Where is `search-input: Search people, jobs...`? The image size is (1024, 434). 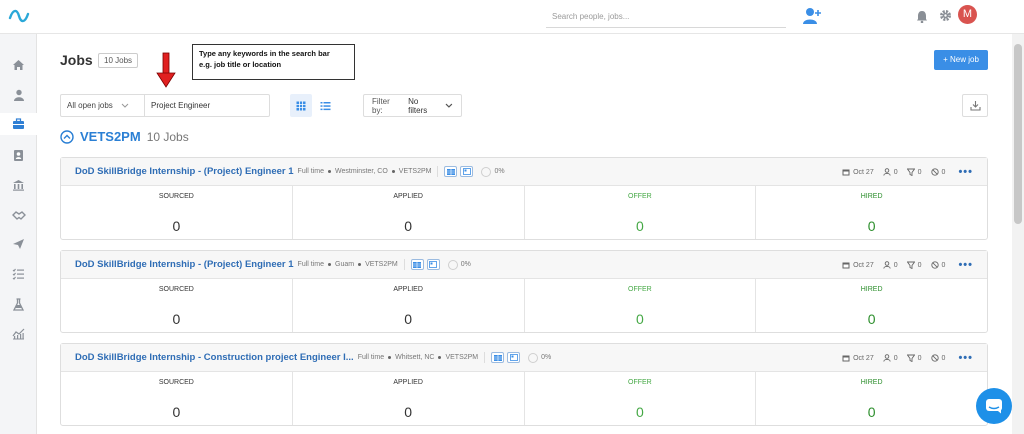
search-input: Search people, jobs... is located at coordinates (666, 18).